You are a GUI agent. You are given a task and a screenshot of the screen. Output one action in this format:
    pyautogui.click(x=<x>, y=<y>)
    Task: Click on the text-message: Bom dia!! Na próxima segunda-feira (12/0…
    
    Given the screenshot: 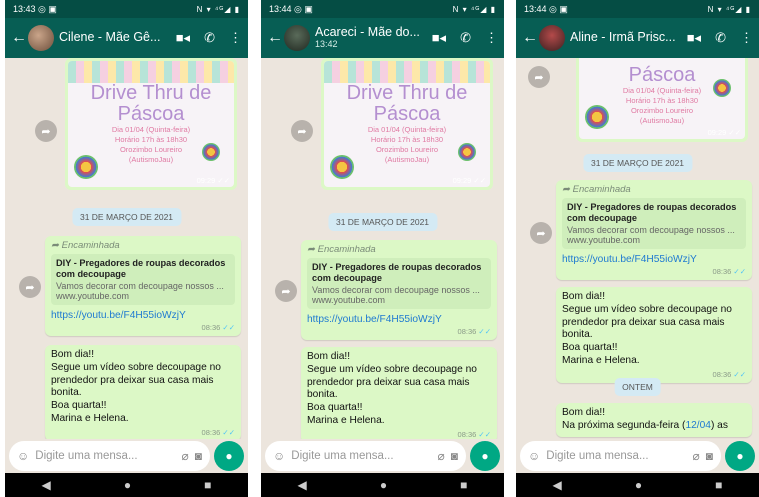 What is the action you would take?
    pyautogui.click(x=654, y=420)
    